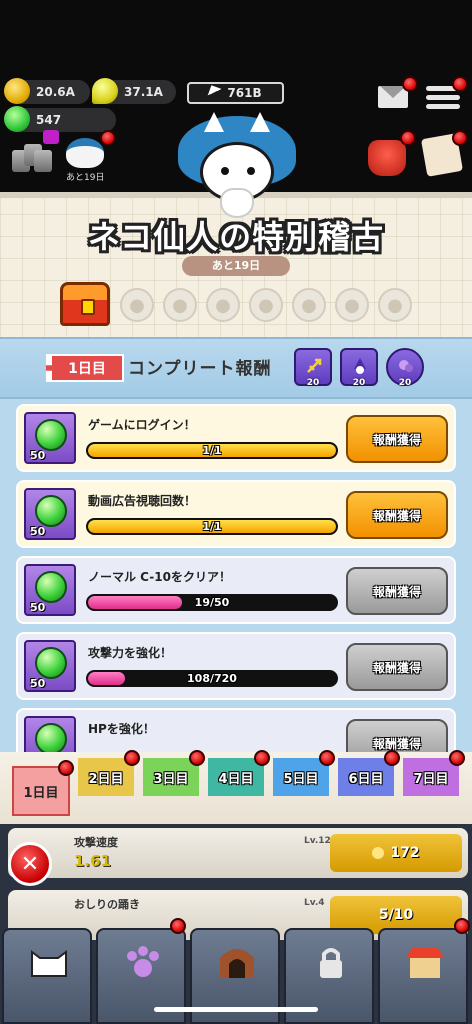 This screenshot has height=1024, width=472. What do you see at coordinates (313, 368) in the screenshot?
I see `trident-icon: 20` at bounding box center [313, 368].